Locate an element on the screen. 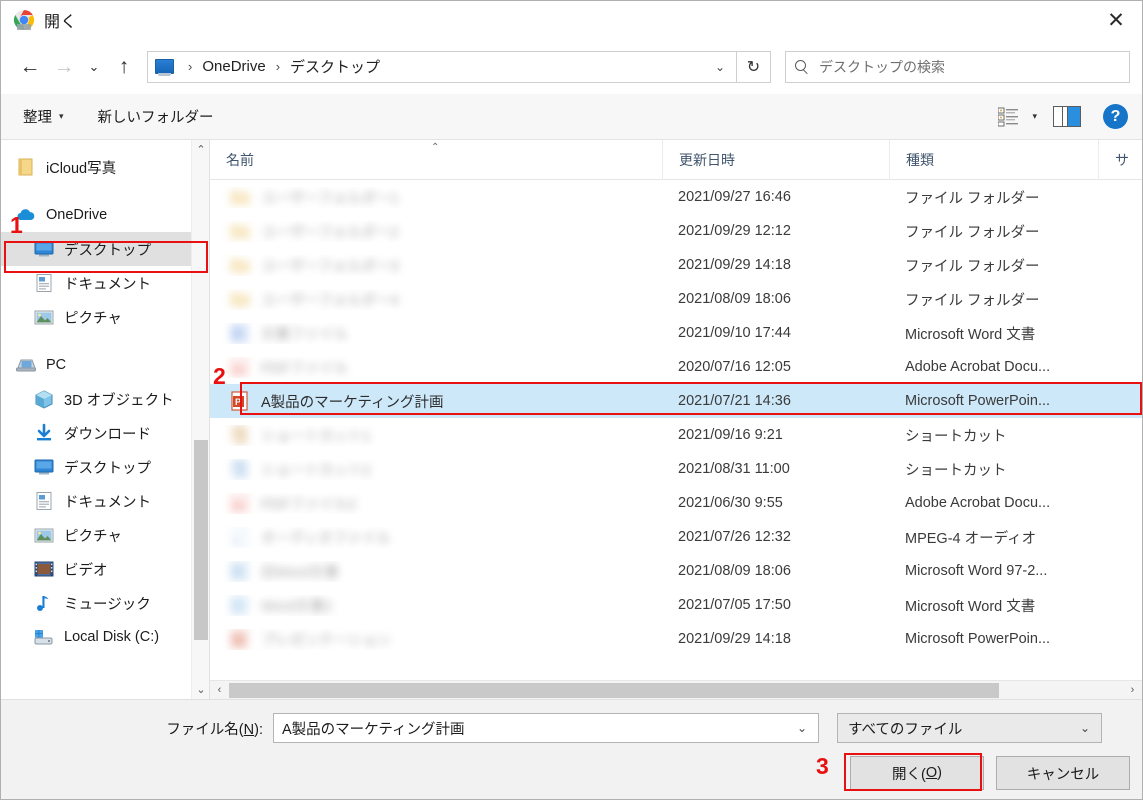 This screenshot has width=1143, height=800. pictures-icon is located at coordinates (44, 317).